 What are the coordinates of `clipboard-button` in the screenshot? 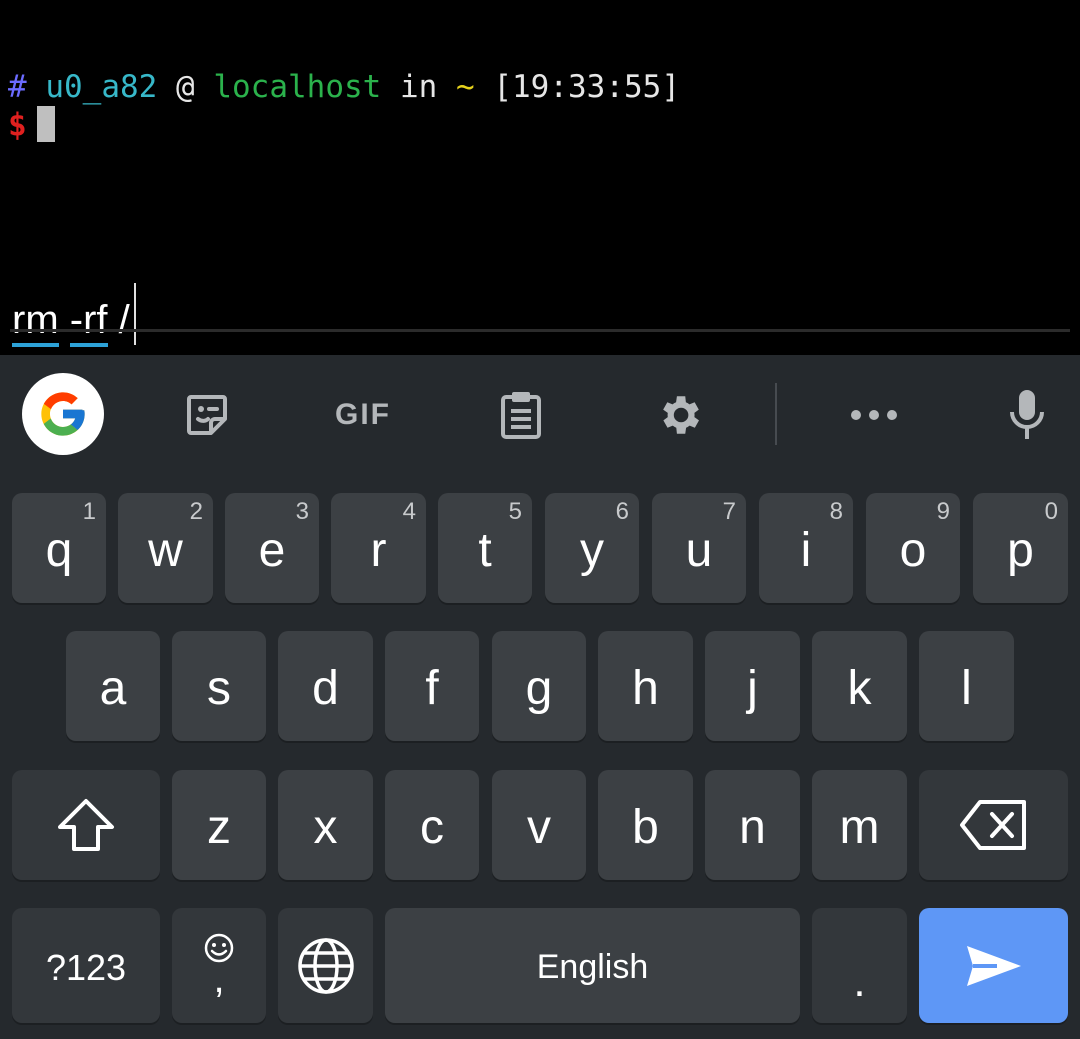 It's located at (521, 415).